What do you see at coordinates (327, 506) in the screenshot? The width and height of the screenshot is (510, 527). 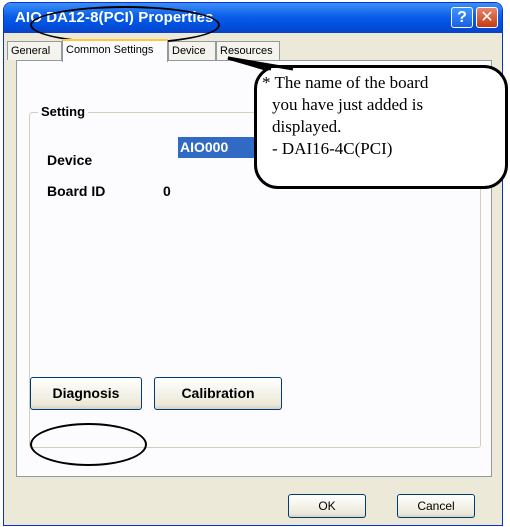 I see `ok-button: OK` at bounding box center [327, 506].